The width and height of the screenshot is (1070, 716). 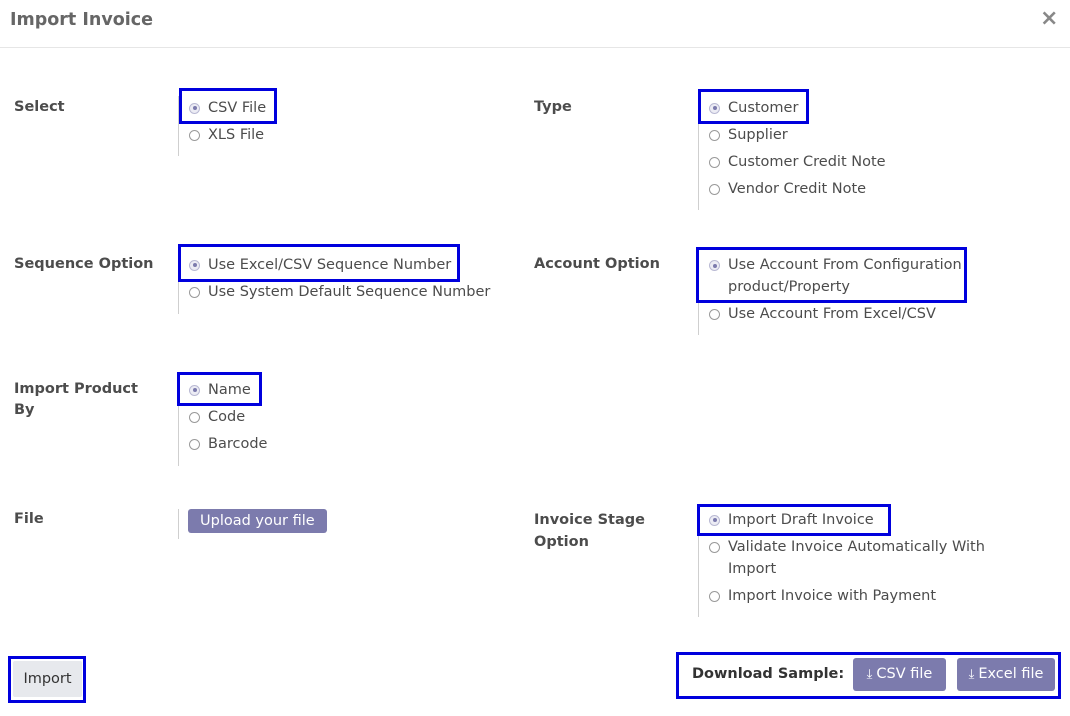 I want to click on radio-csv-file: CSV File, so click(x=227, y=108).